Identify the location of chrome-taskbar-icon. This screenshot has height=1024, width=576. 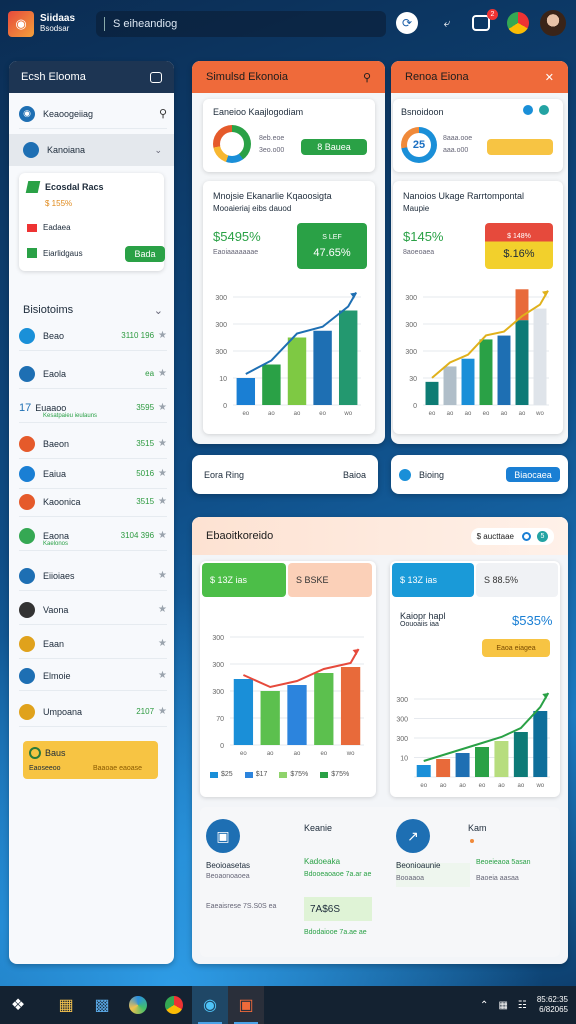
(174, 1005).